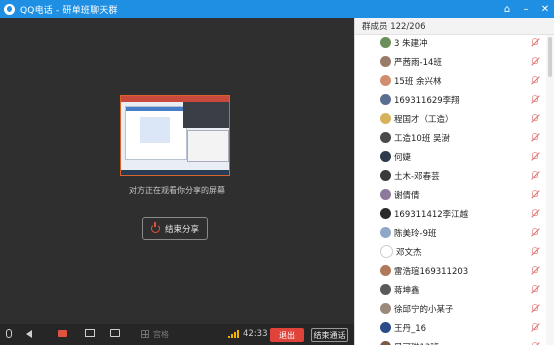 This screenshot has width=554, height=345. Describe the element at coordinates (451, 175) in the screenshot. I see `member-row: 土木-邓春芸` at that location.